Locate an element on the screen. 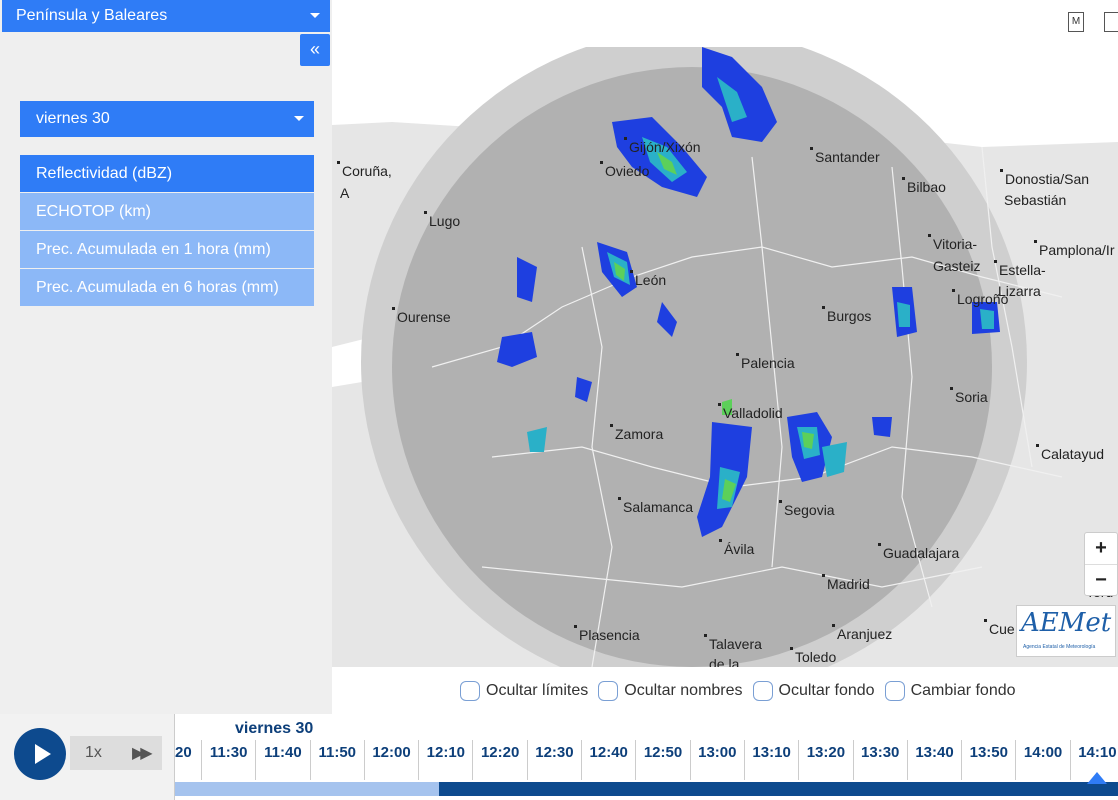 The image size is (1118, 800). product-echotop: ECHOTOP (km) is located at coordinates (167, 211).